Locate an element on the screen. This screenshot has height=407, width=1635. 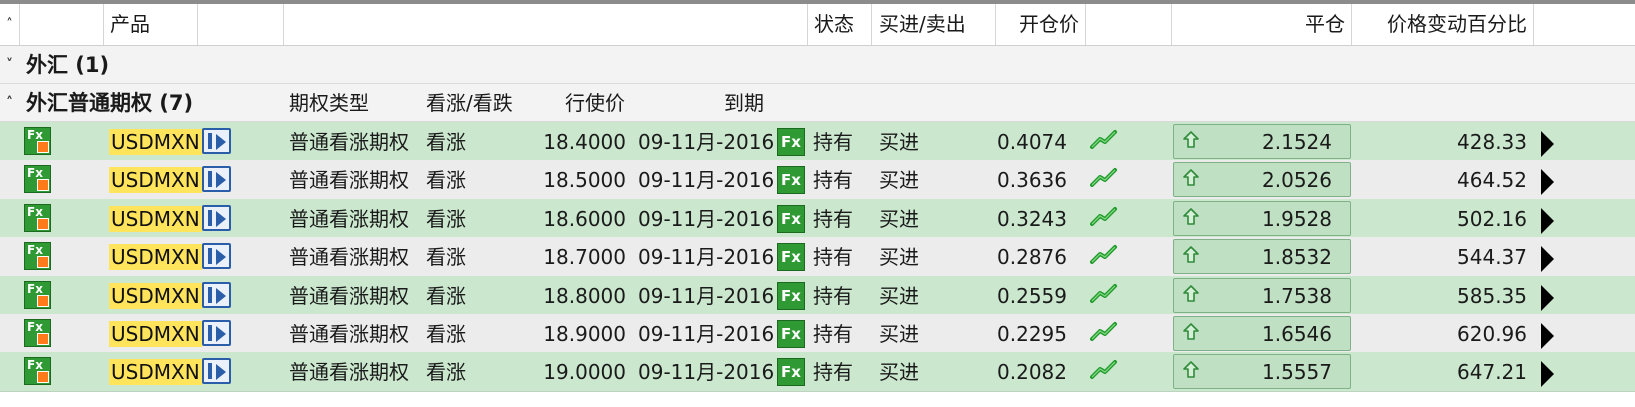
price-change-percent: 544.37 is located at coordinates (1492, 257).